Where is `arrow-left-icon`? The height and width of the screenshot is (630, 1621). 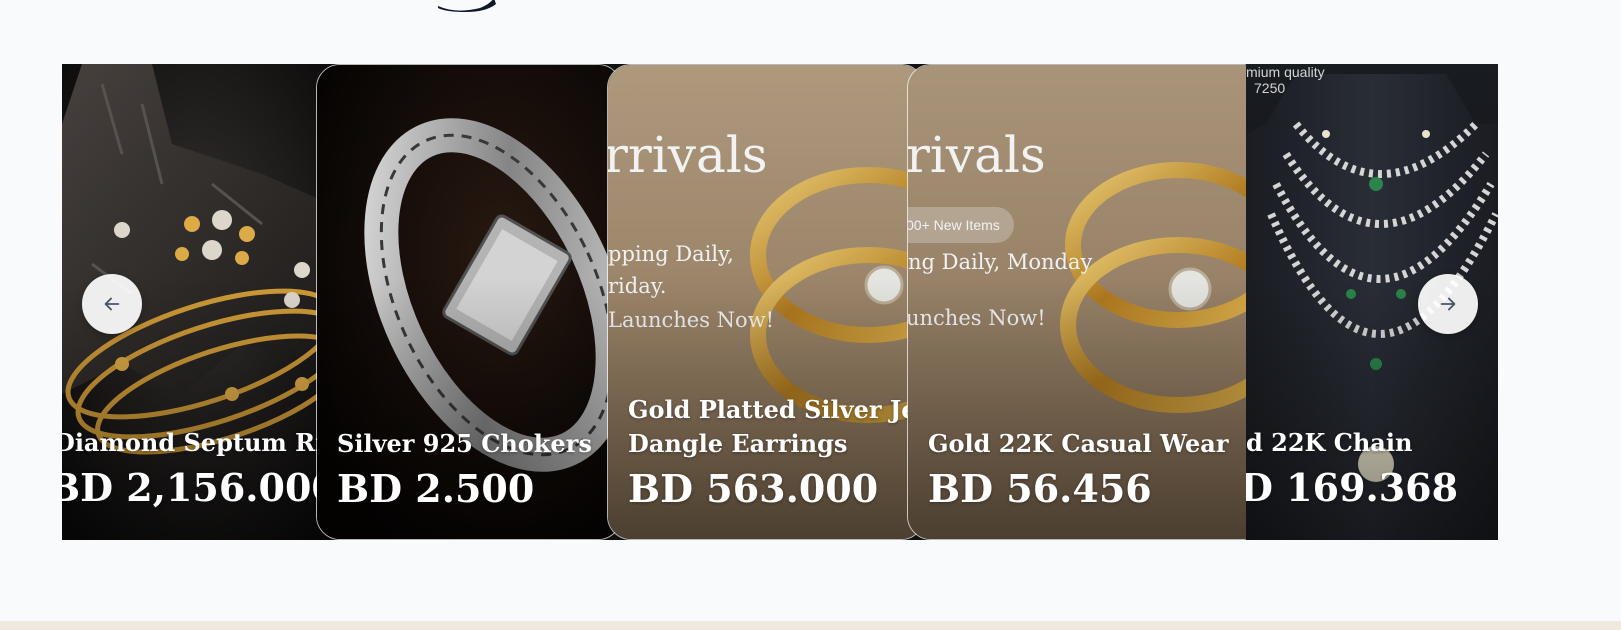
arrow-left-icon is located at coordinates (112, 304).